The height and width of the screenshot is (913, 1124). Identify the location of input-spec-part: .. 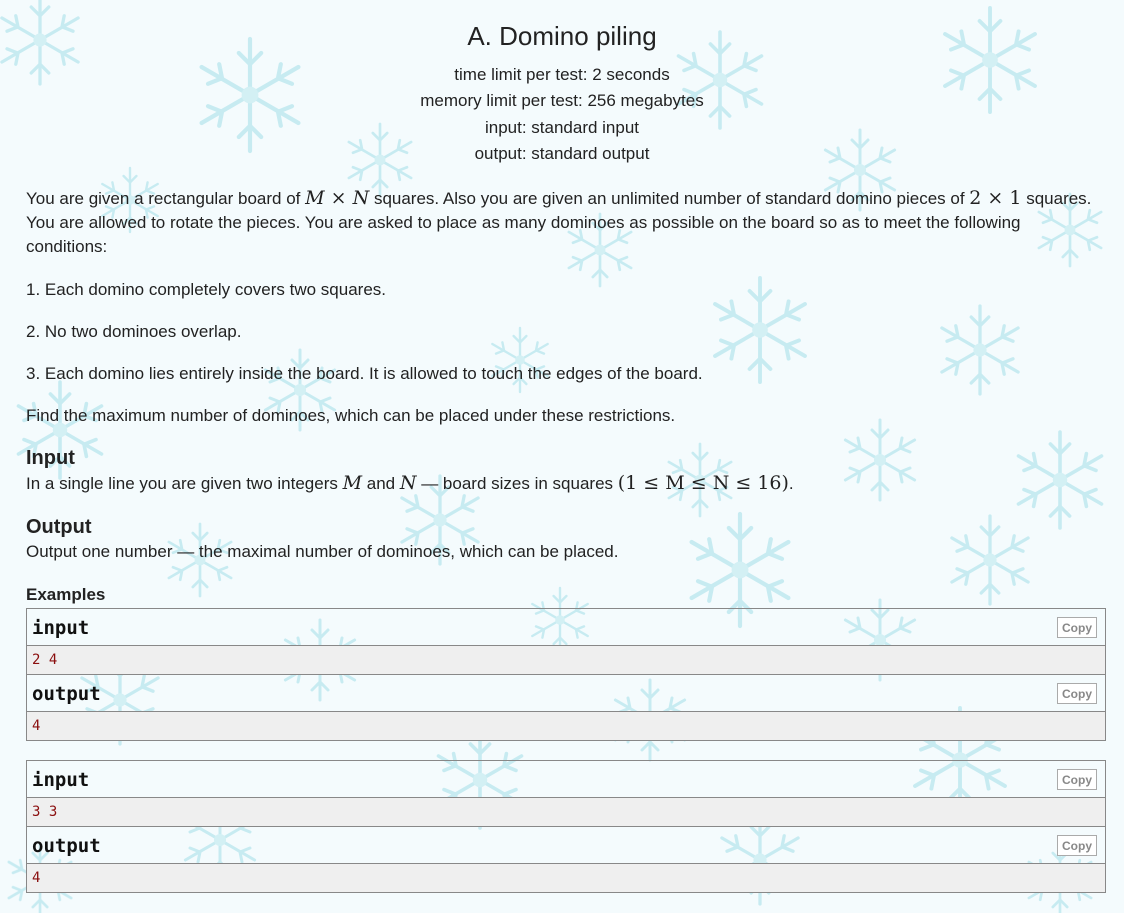
(791, 483).